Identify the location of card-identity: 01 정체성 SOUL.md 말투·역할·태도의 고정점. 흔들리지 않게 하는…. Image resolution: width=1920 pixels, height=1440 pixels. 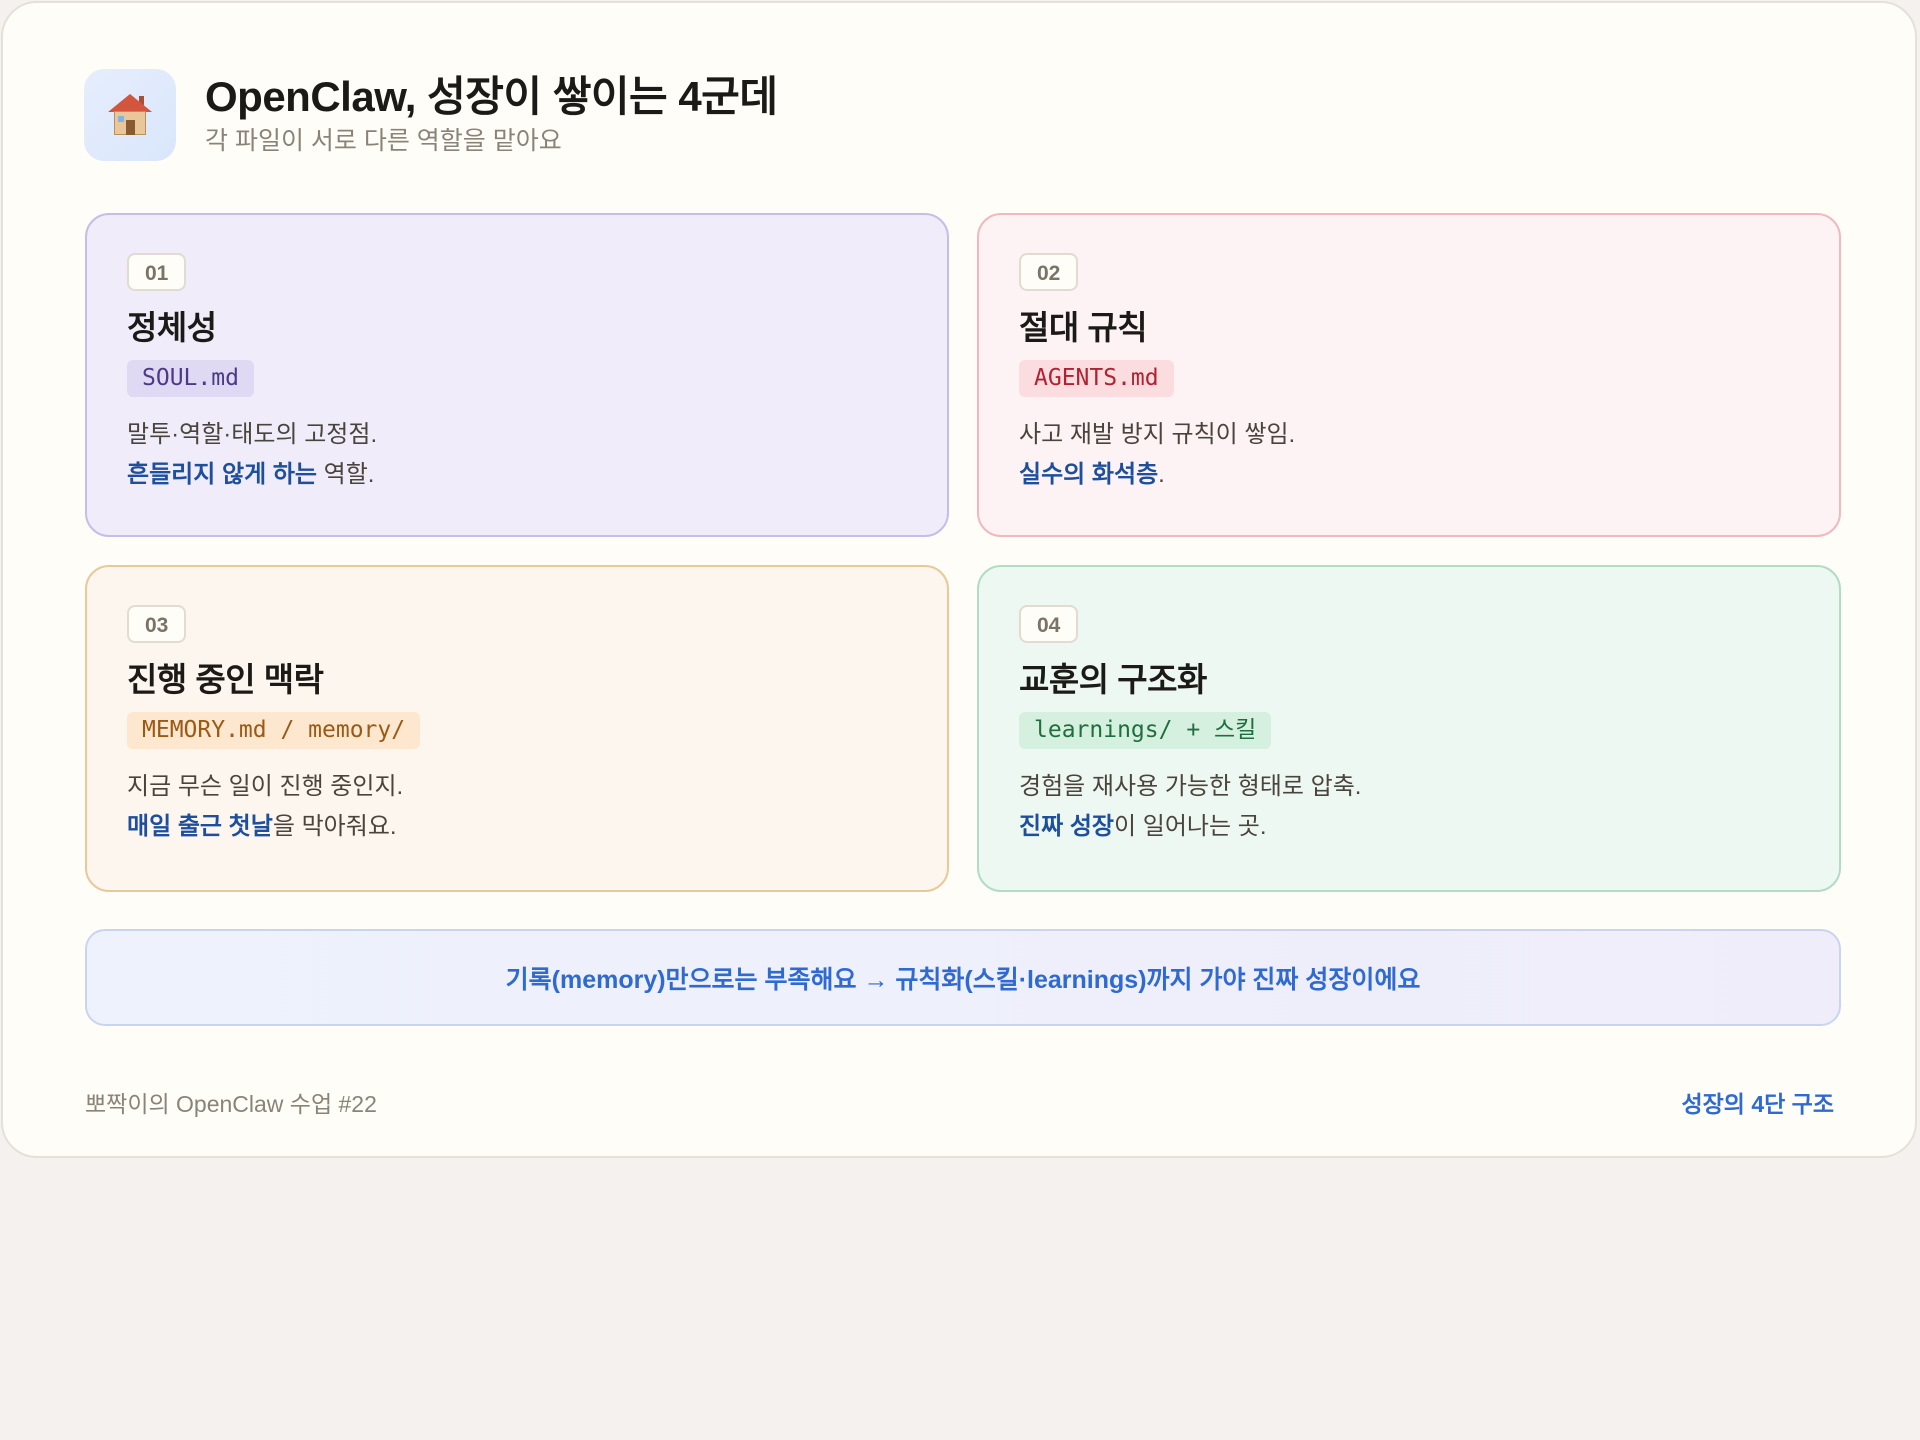
(517, 375).